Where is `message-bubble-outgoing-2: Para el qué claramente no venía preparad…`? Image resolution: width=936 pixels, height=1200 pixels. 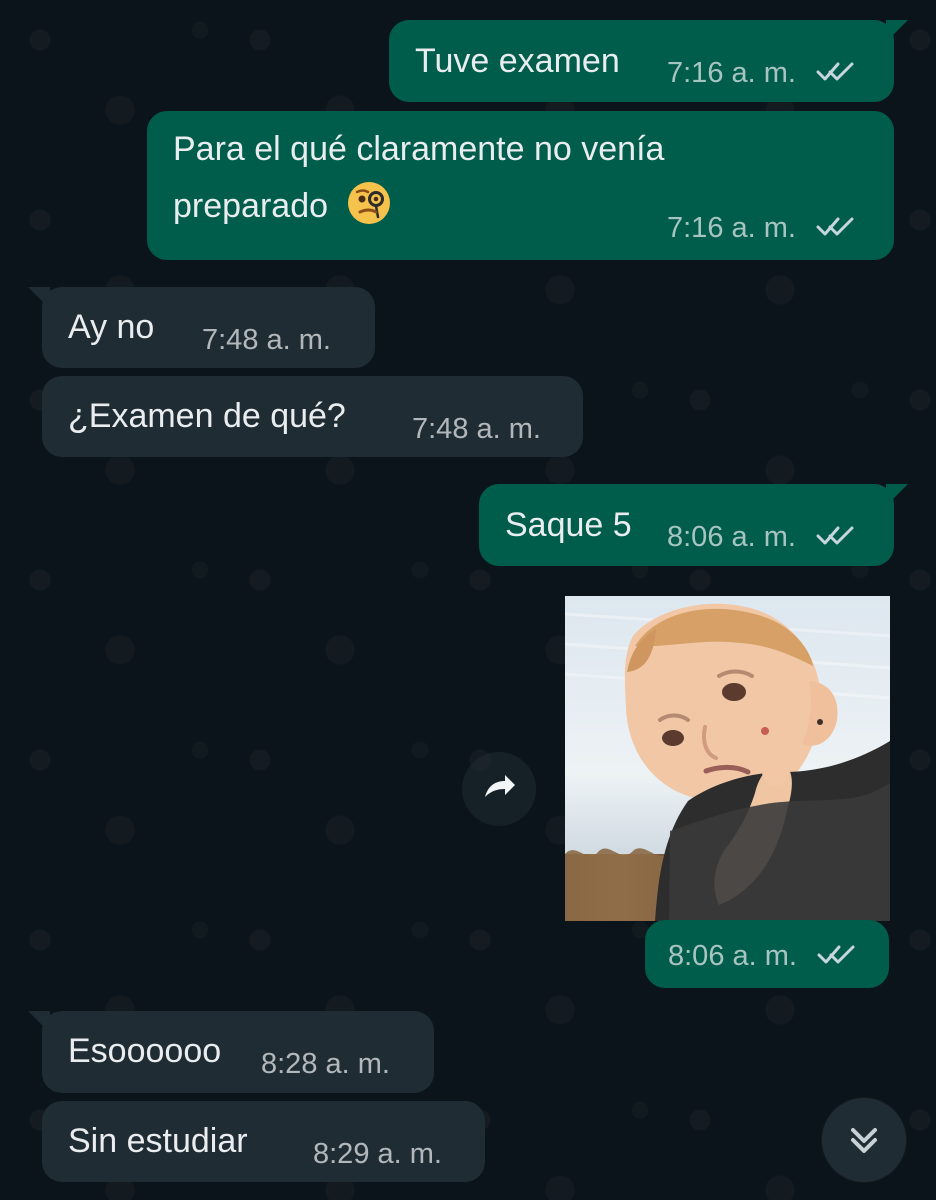 message-bubble-outgoing-2: Para el qué claramente no venía preparad… is located at coordinates (520, 185).